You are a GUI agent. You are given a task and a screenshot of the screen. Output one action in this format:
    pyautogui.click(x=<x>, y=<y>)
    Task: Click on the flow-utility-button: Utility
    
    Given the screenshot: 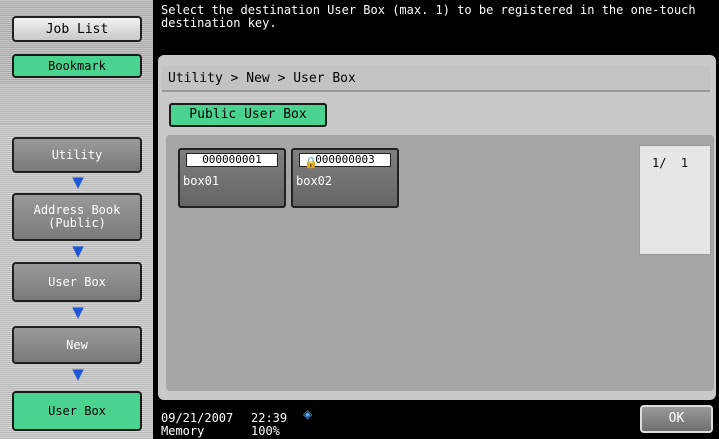 What is the action you would take?
    pyautogui.click(x=77, y=155)
    